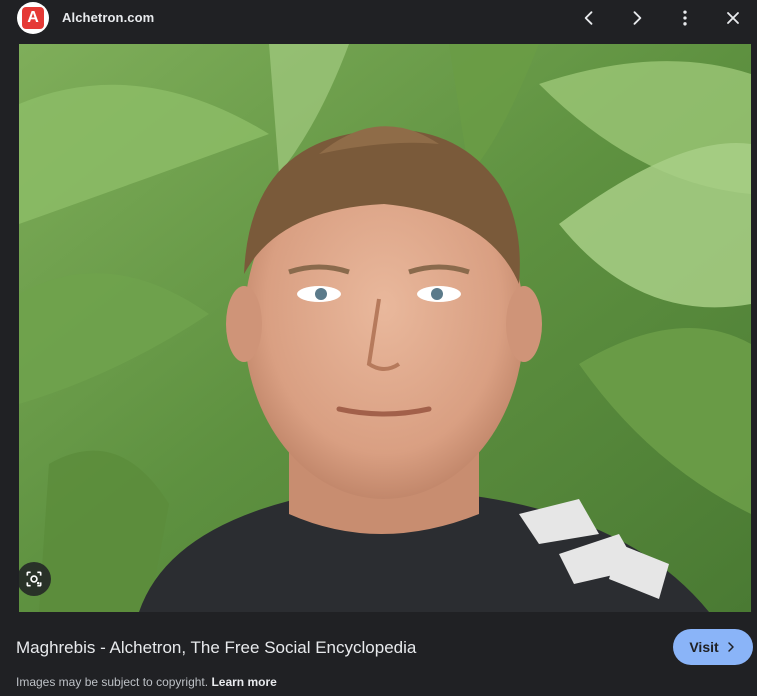  I want to click on previous-button, so click(589, 18).